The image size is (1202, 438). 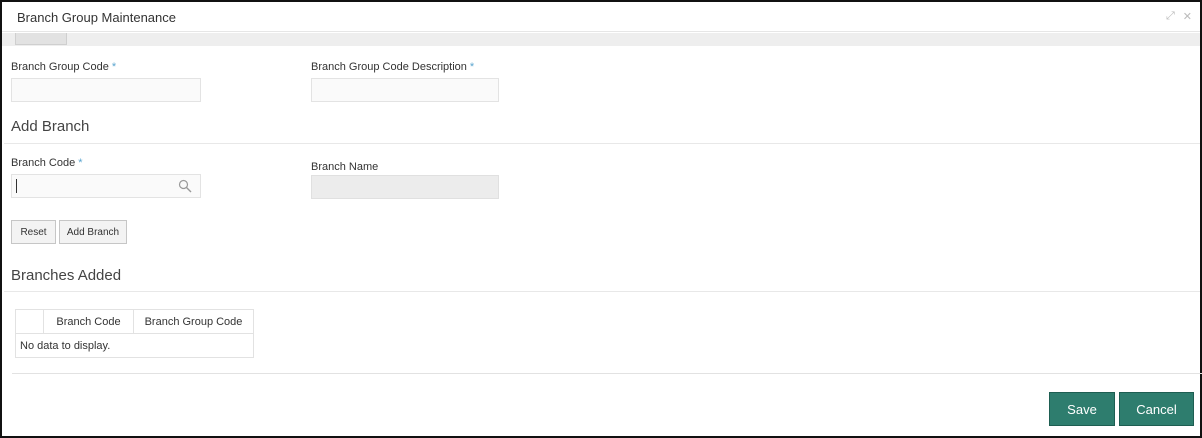 I want to click on toolbar-strip, so click(x=601, y=39).